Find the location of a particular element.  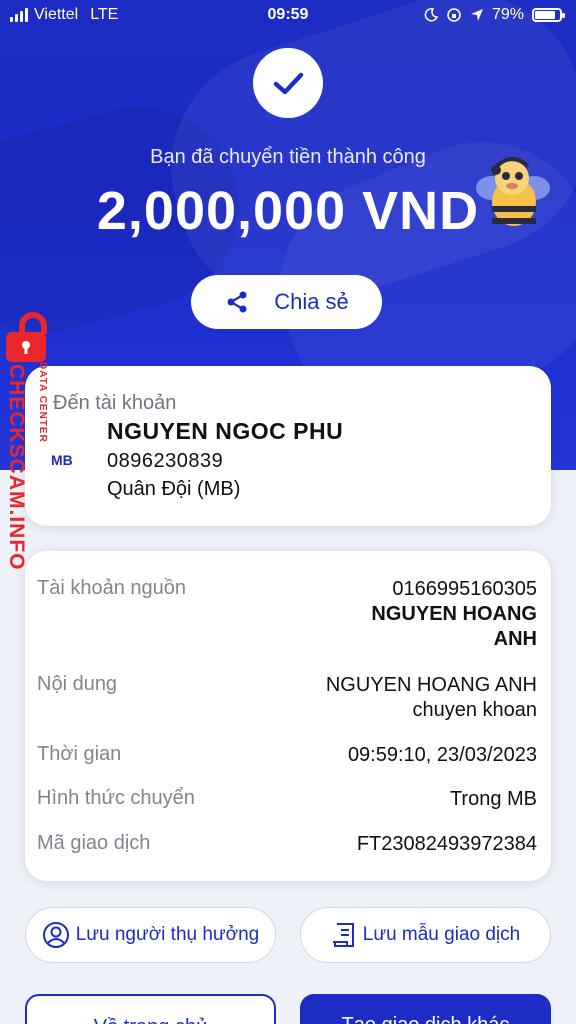

time-row: Thời gian 09:59:10, 23/03/2023 is located at coordinates (287, 756).